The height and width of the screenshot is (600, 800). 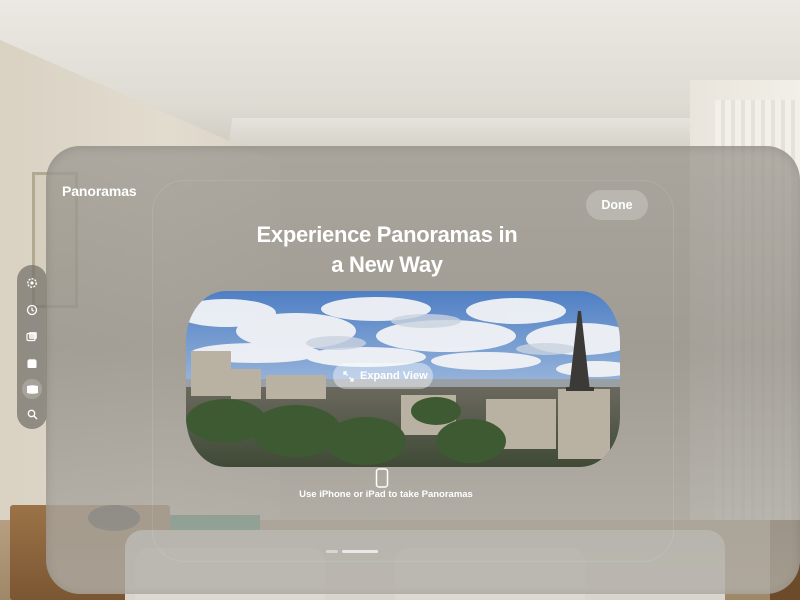 I want to click on page-dot-active, so click(x=360, y=551).